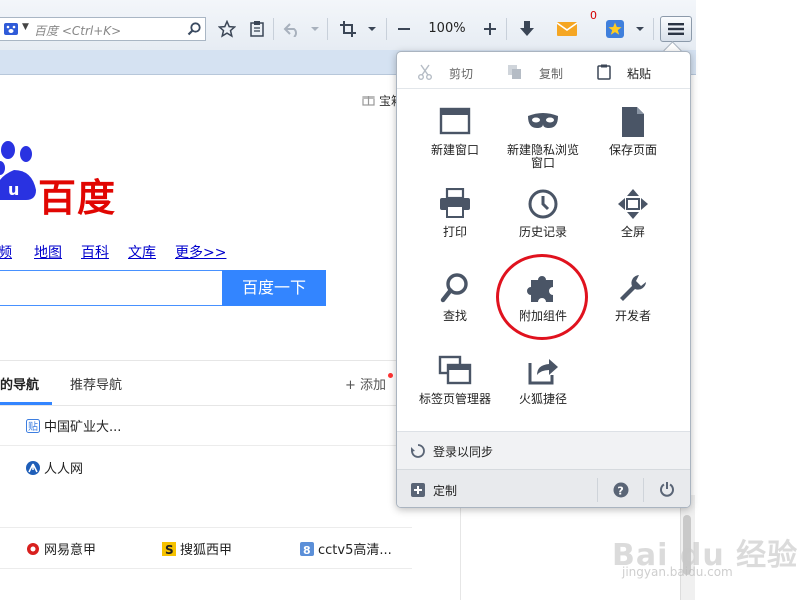 Image resolution: width=800 pixels, height=600 pixels. What do you see at coordinates (169, 549) in the screenshot?
I see `svg-text: S` at bounding box center [169, 549].